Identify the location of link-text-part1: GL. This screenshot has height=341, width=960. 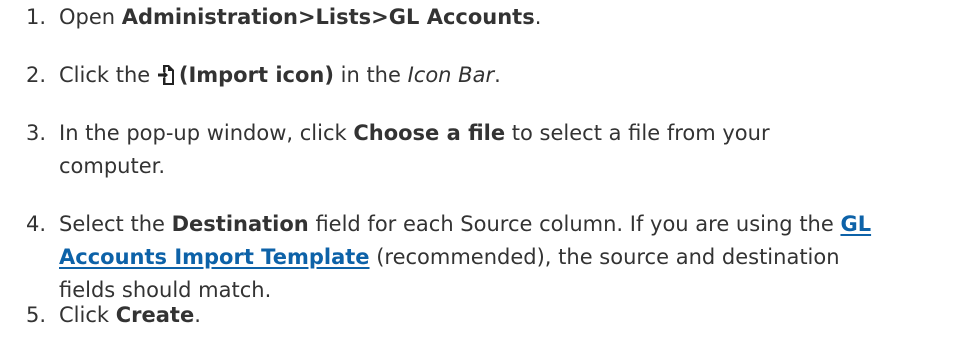
(855, 224).